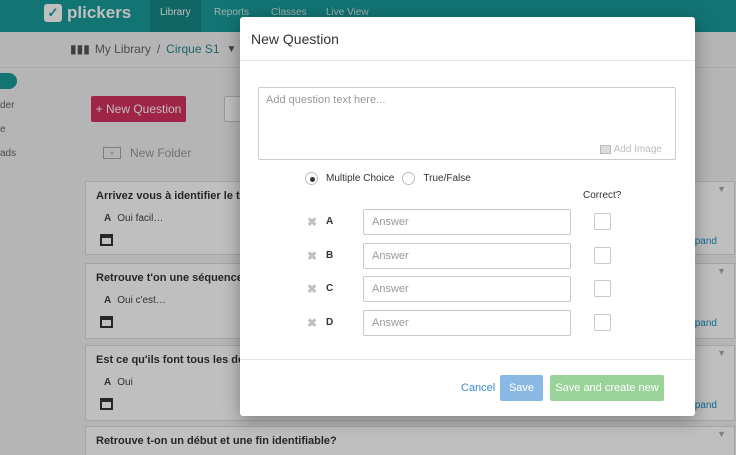 Image resolution: width=736 pixels, height=455 pixels. What do you see at coordinates (605, 149) in the screenshot?
I see `image-icon` at bounding box center [605, 149].